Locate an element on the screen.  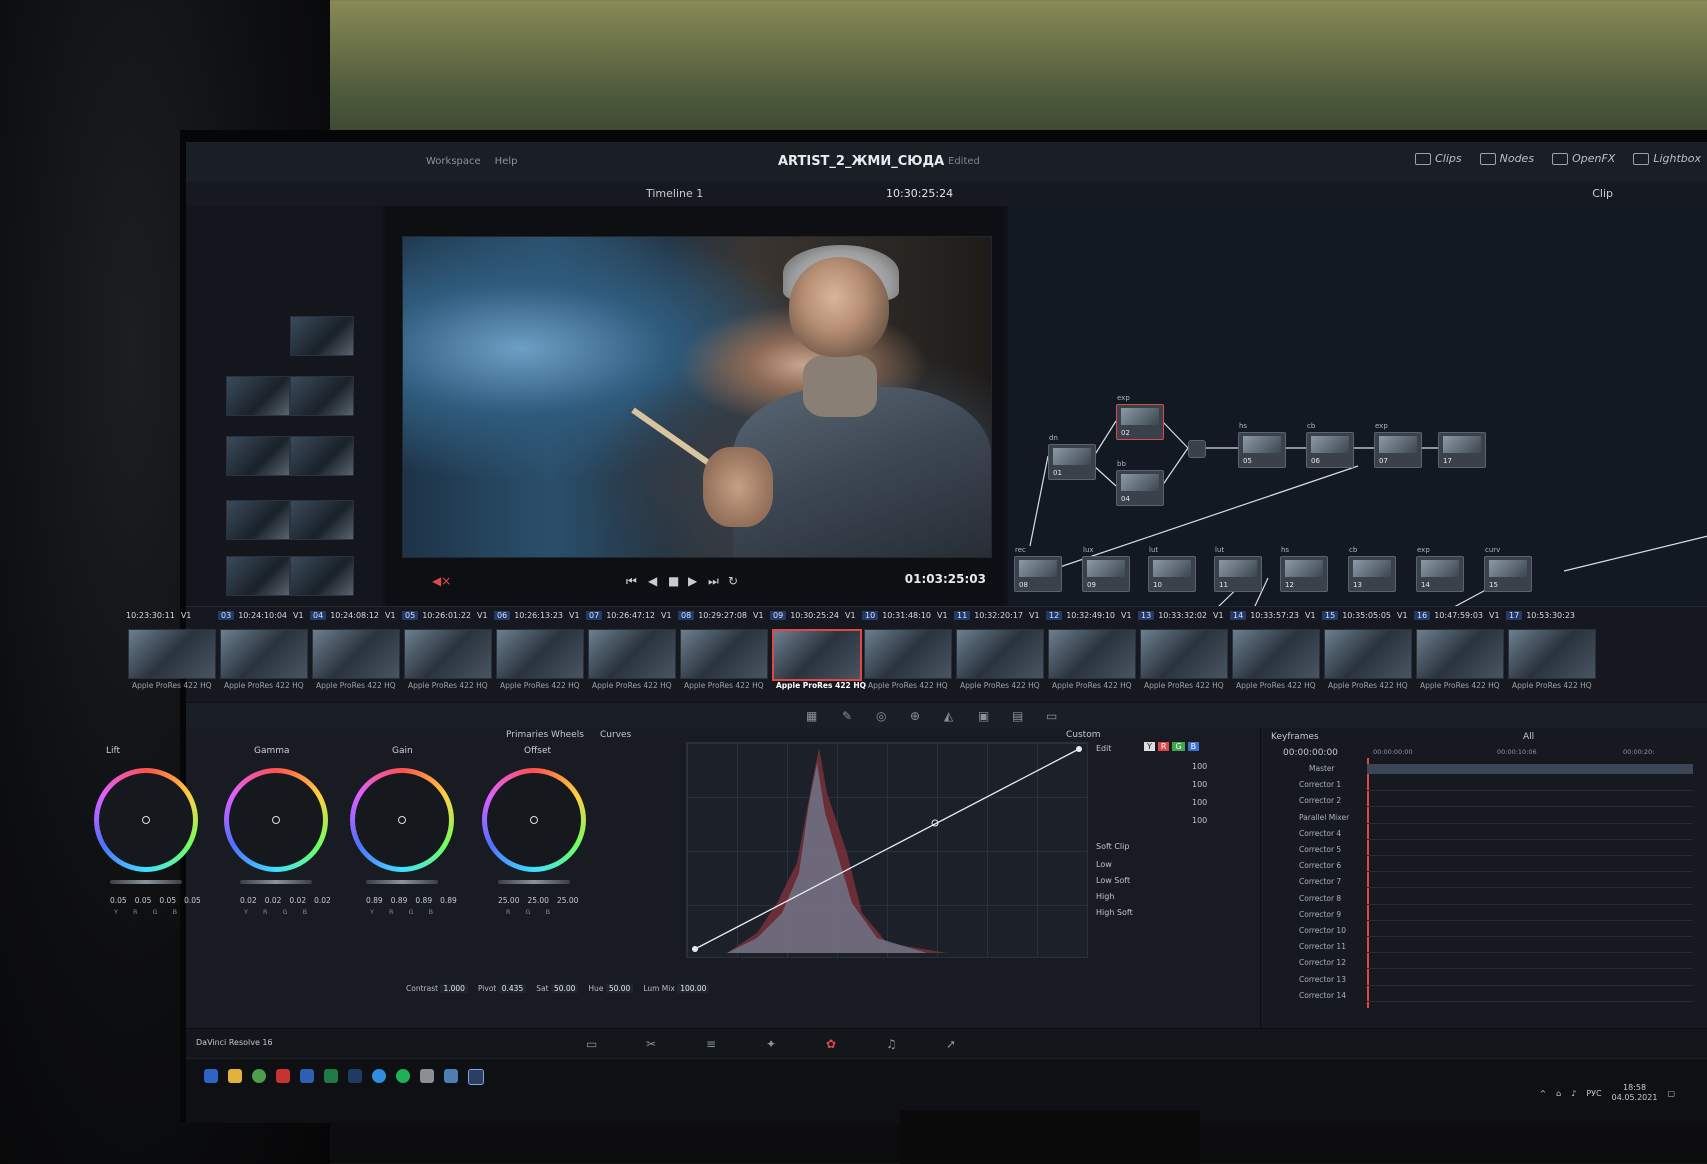
photoshop-icon is located at coordinates (355, 1076).